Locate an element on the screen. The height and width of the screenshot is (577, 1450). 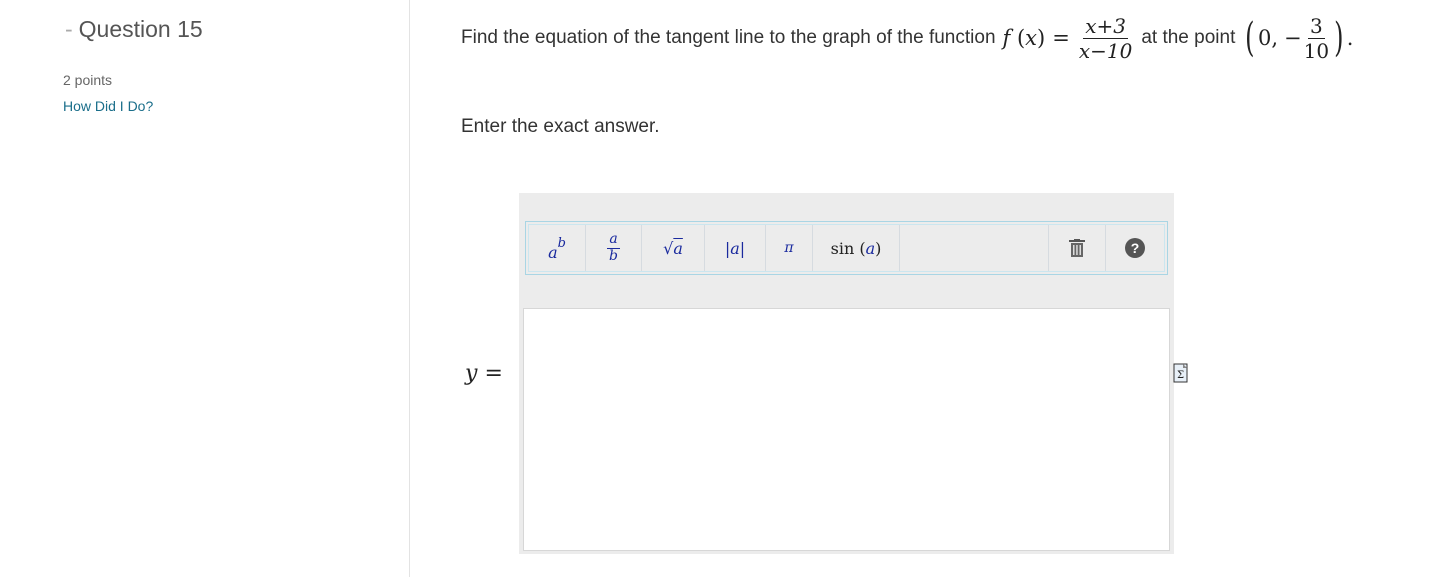
fraction-numerator: x+3 is located at coordinates (1105, 26).